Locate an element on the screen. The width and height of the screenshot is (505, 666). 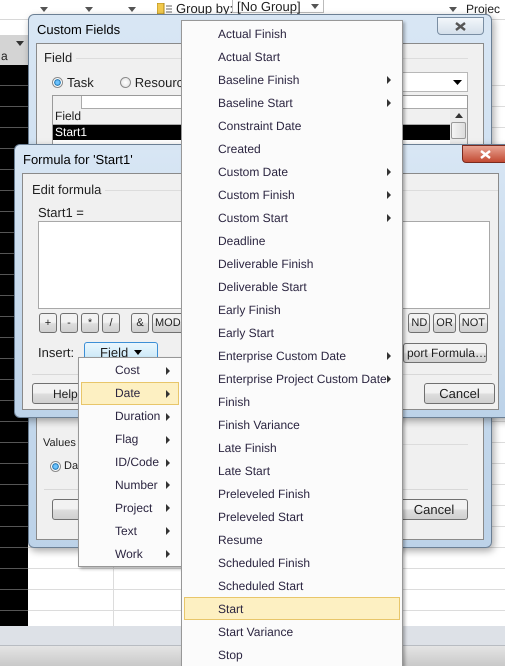
column-header-text: a is located at coordinates (4, 56).